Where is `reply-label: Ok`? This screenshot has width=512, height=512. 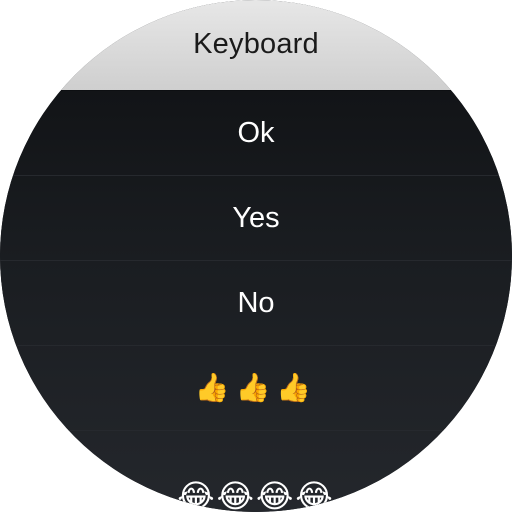
reply-label: Ok is located at coordinates (256, 132).